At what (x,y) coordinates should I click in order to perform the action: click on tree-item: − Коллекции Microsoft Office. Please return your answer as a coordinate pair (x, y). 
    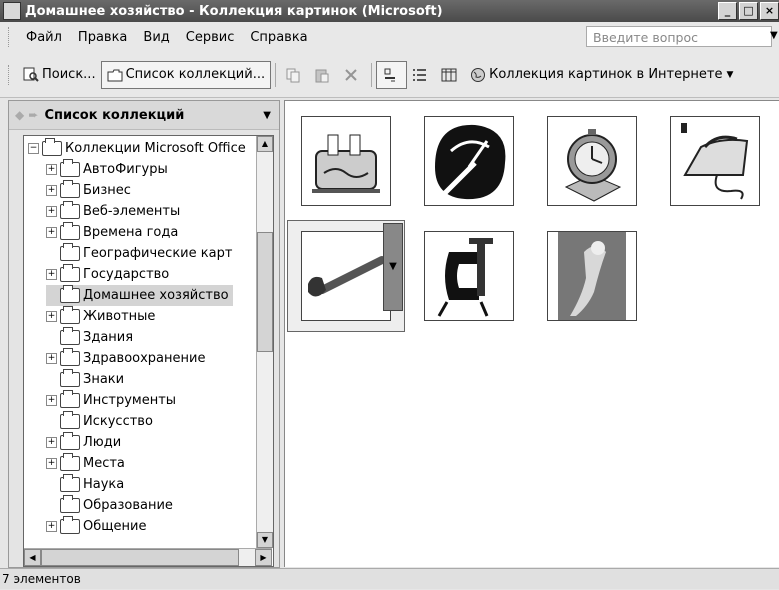
    Looking at the image, I should click on (139, 148).